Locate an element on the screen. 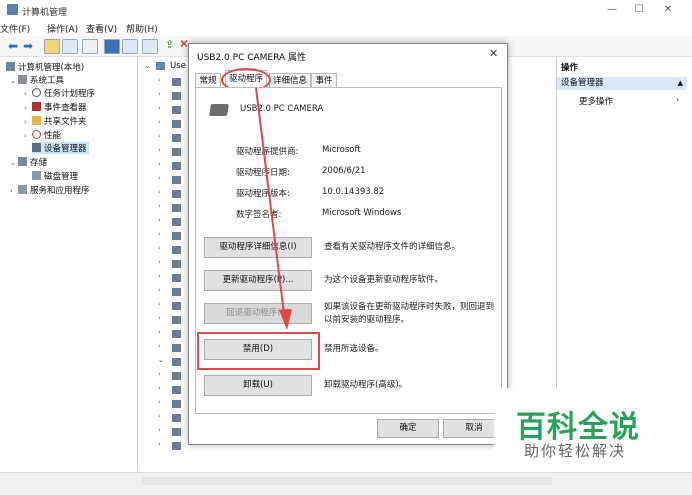 The width and height of the screenshot is (692, 495). tree-system-tools: ⌄ 系统工具 is located at coordinates (37, 80).